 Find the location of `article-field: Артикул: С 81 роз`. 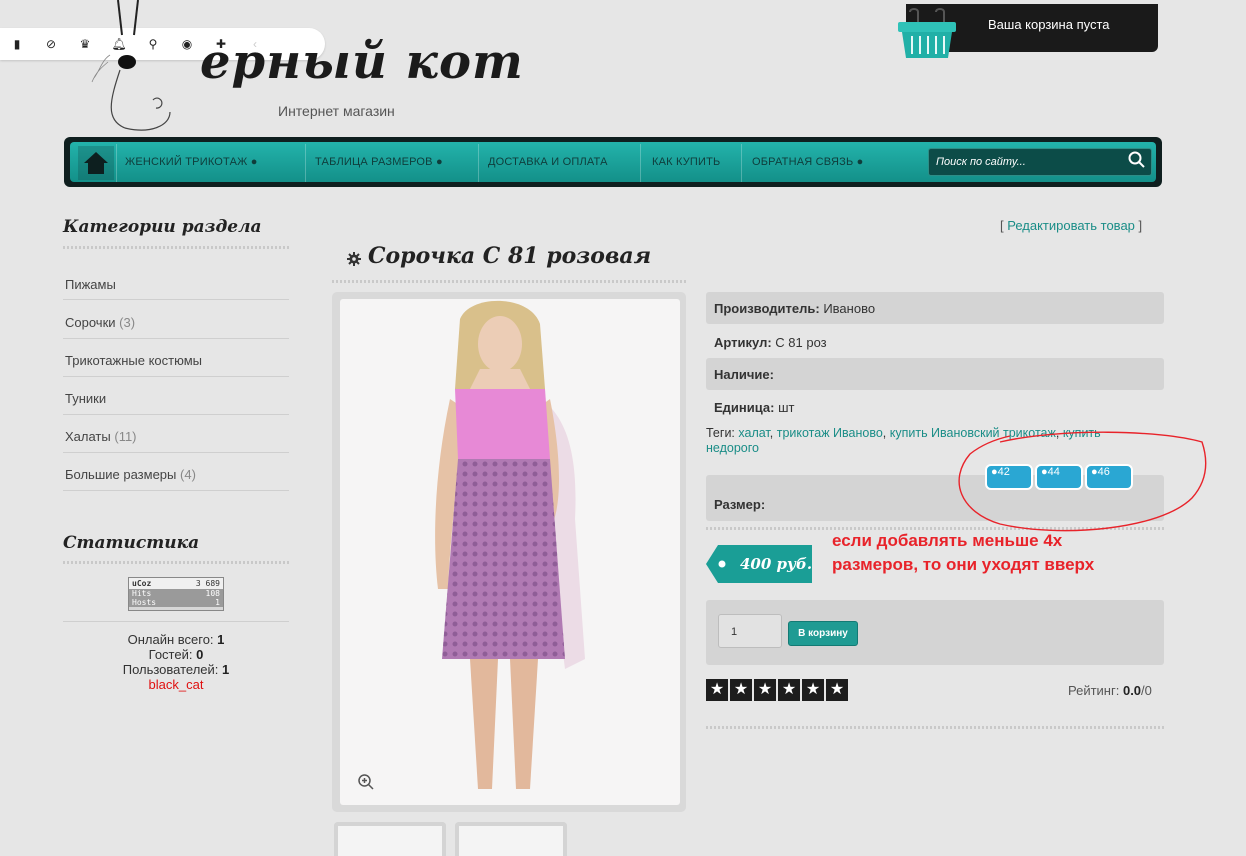

article-field: Артикул: С 81 роз is located at coordinates (770, 342).